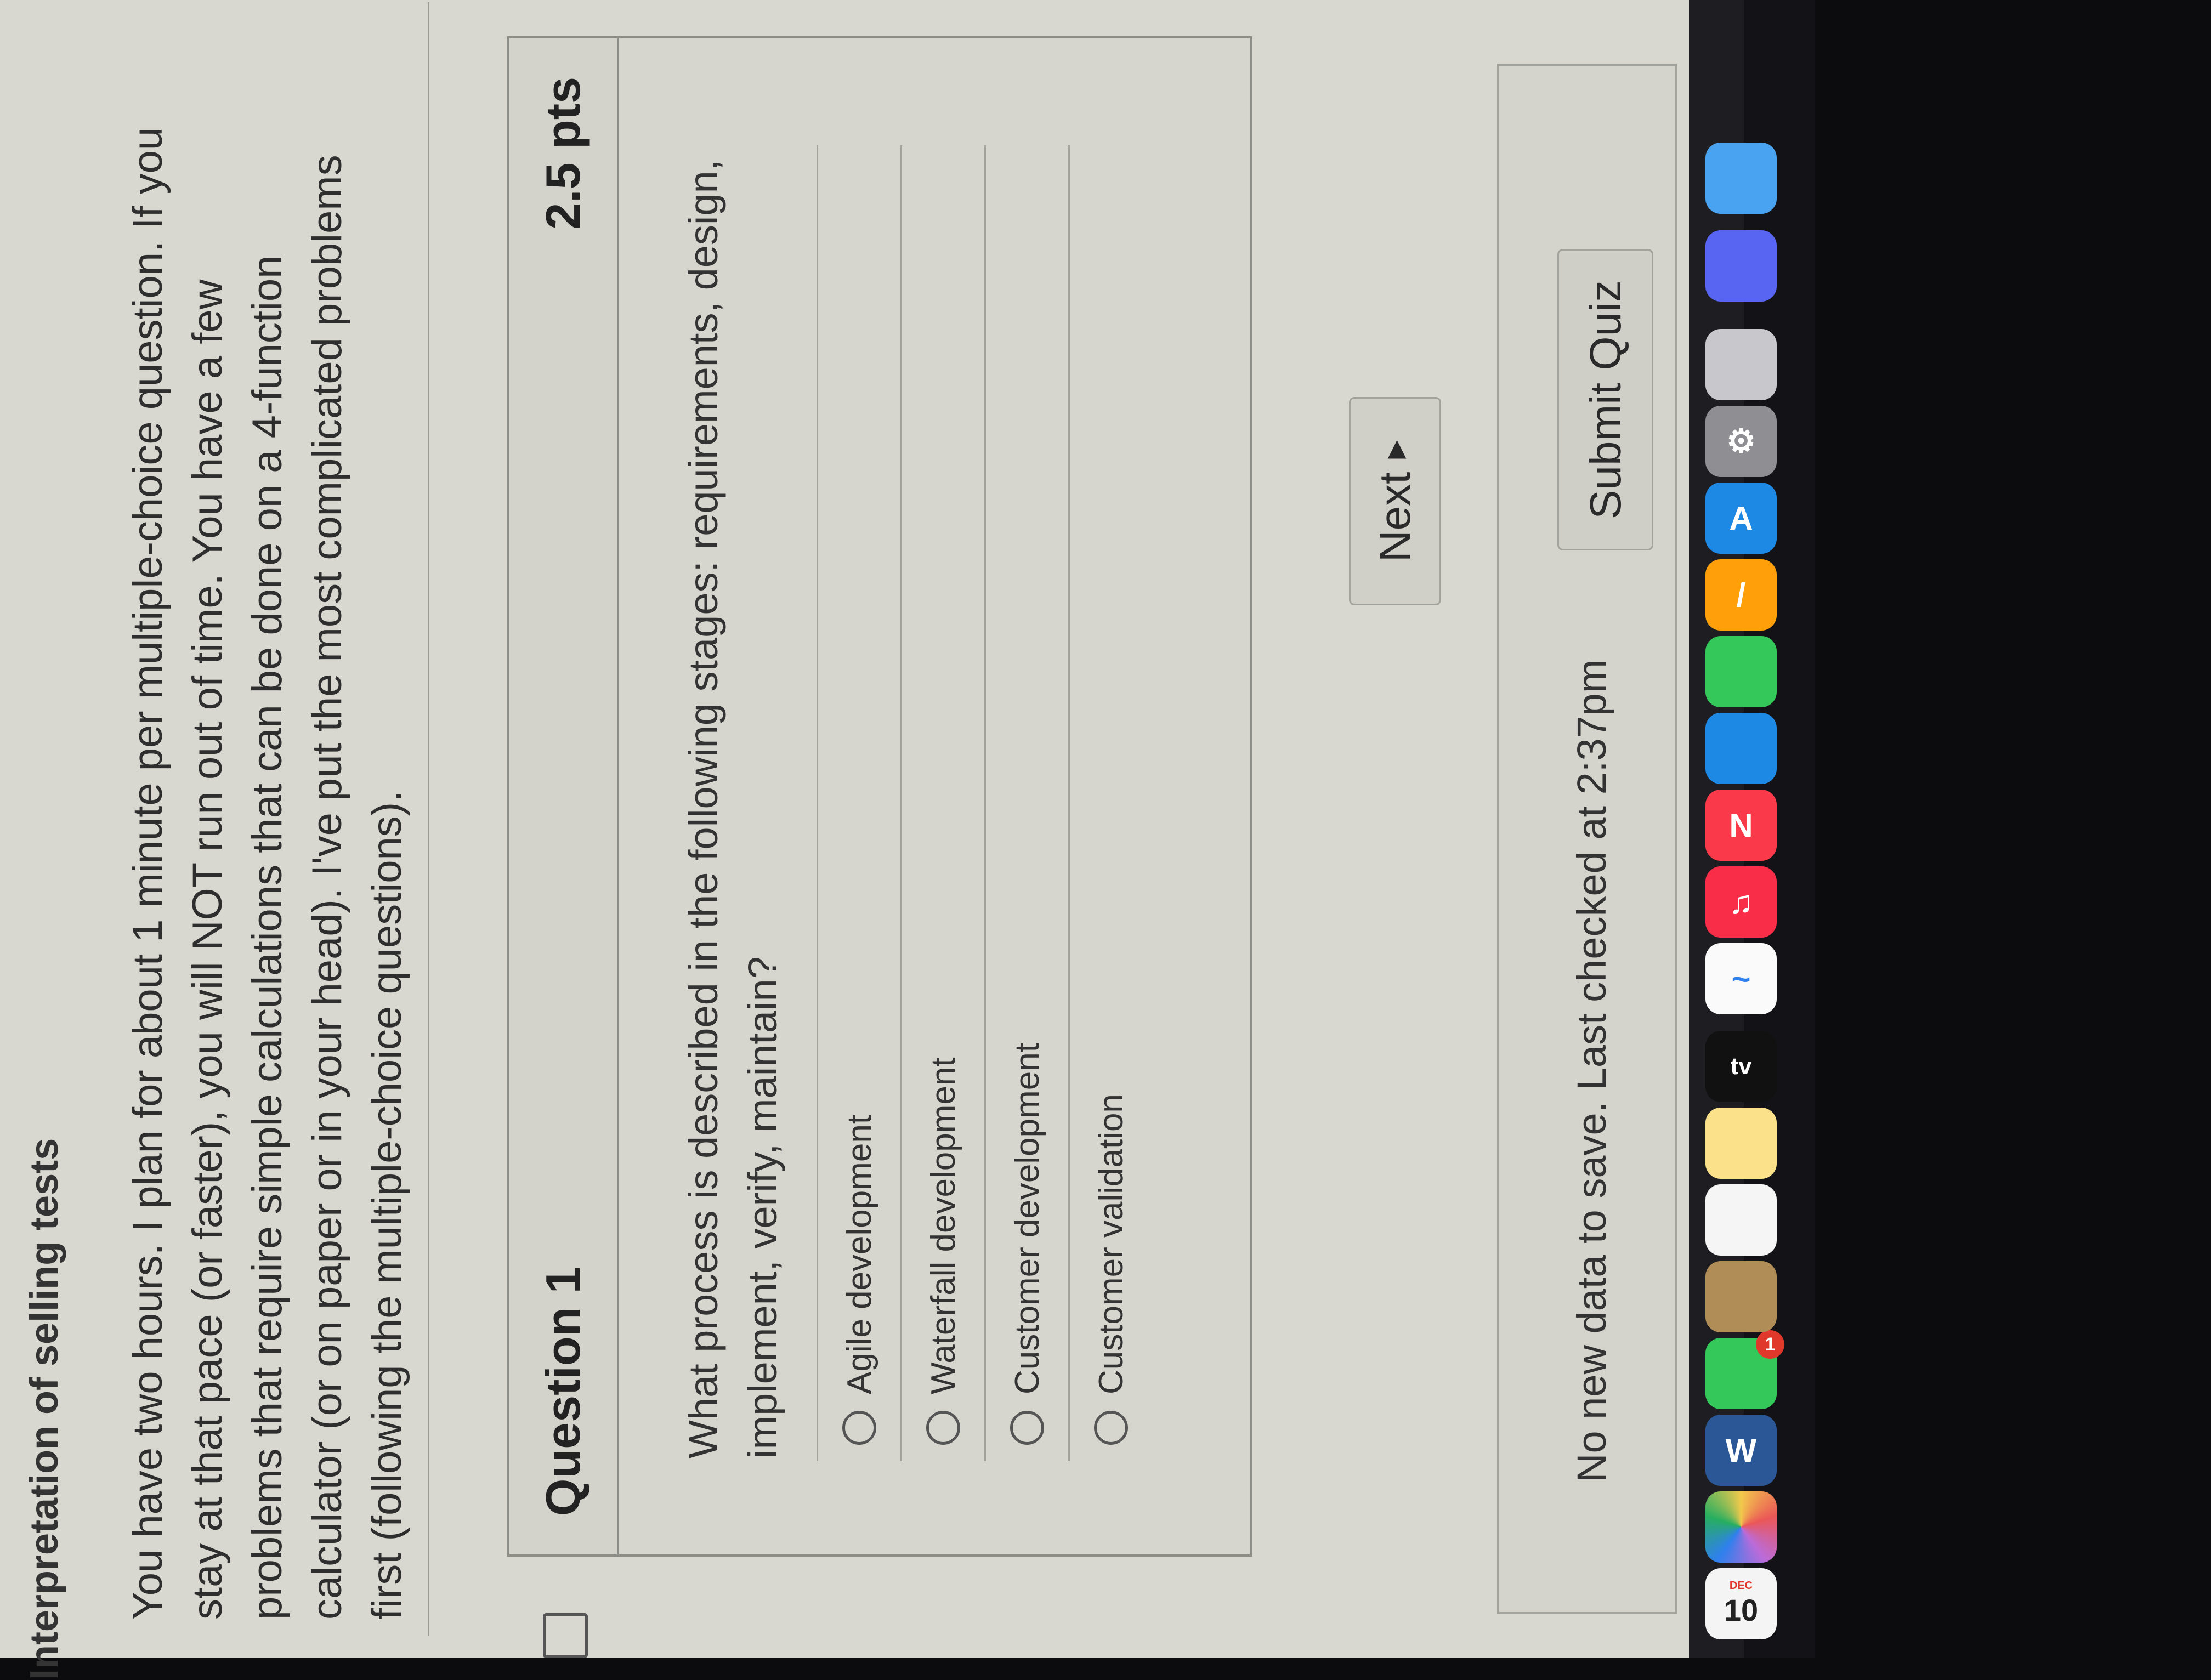  Describe the element at coordinates (565, 1635) in the screenshot. I see `flag-question-icon` at that location.